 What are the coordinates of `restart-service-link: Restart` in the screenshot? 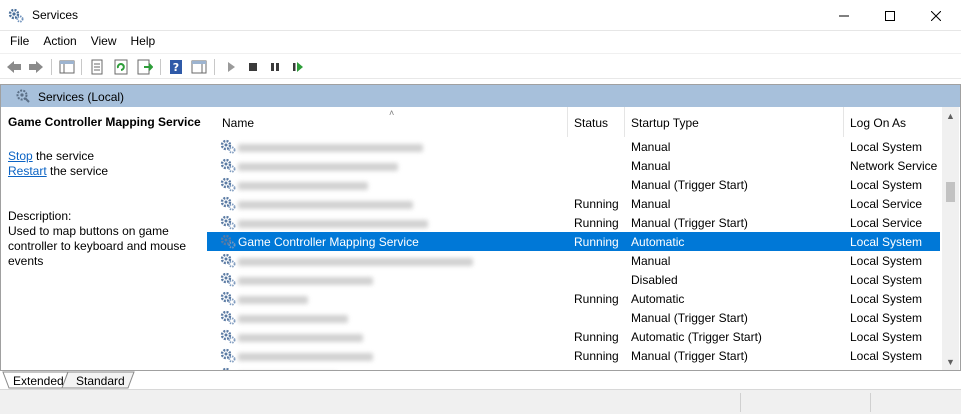 It's located at (27, 171).